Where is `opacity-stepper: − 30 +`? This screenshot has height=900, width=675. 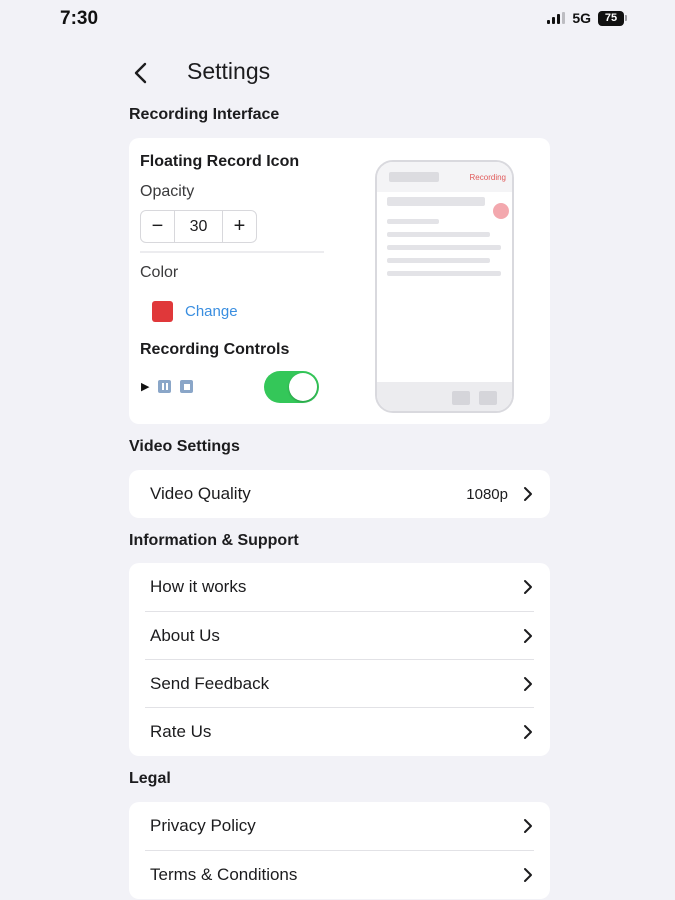 opacity-stepper: − 30 + is located at coordinates (198, 226).